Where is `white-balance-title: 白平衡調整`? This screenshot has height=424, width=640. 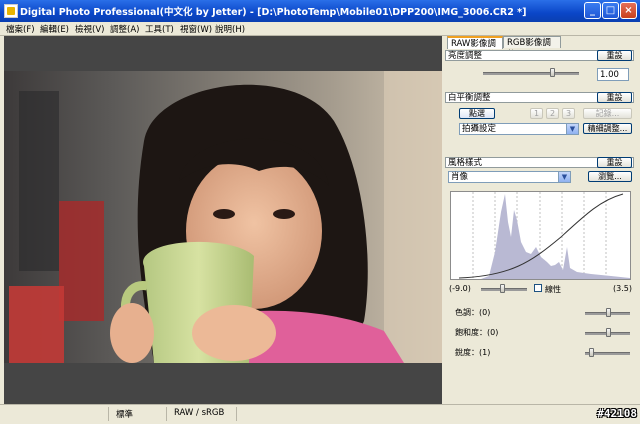
white-balance-title: 白平衡調整 is located at coordinates (469, 98).